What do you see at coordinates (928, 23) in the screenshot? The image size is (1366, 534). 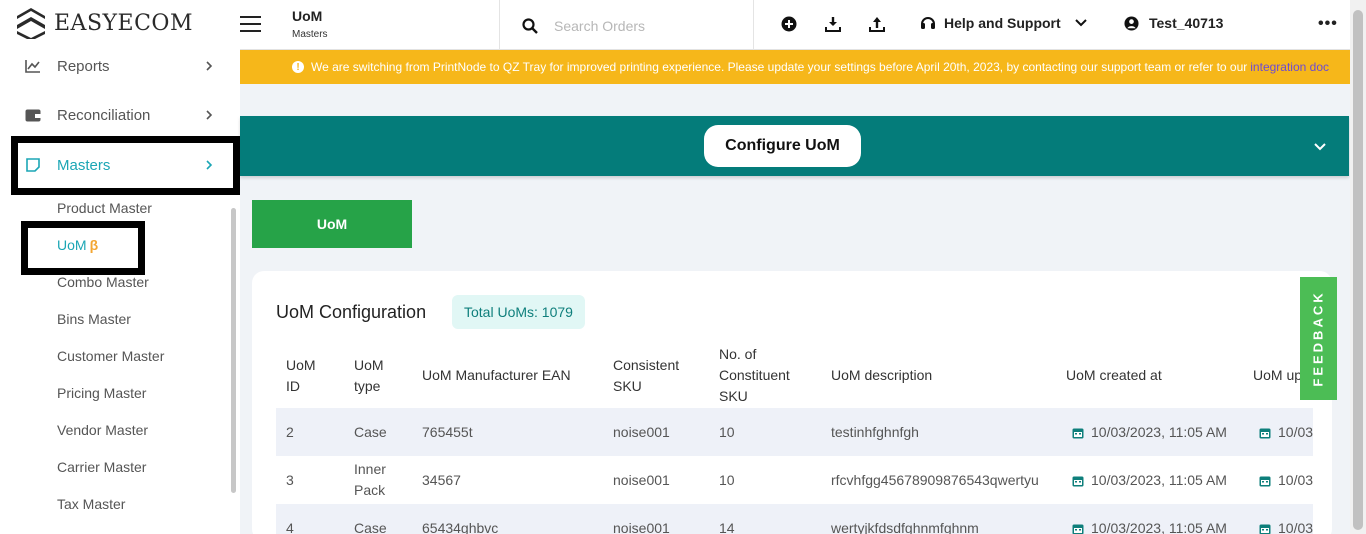 I see `headset-icon` at bounding box center [928, 23].